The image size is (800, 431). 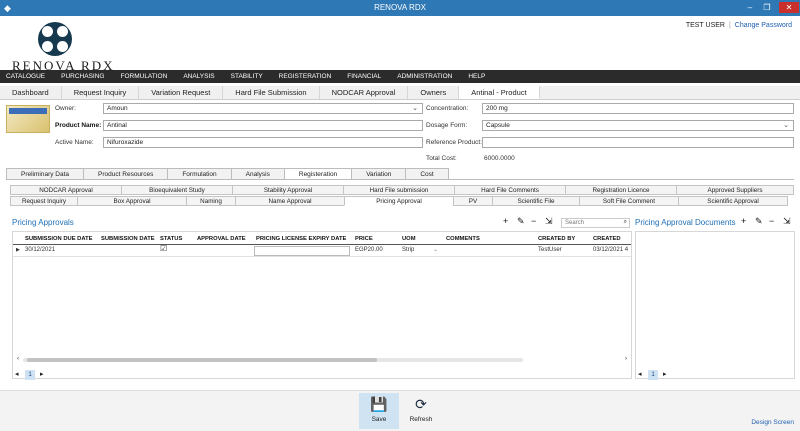 I want to click on design-screen-link: Design Screen, so click(x=772, y=422).